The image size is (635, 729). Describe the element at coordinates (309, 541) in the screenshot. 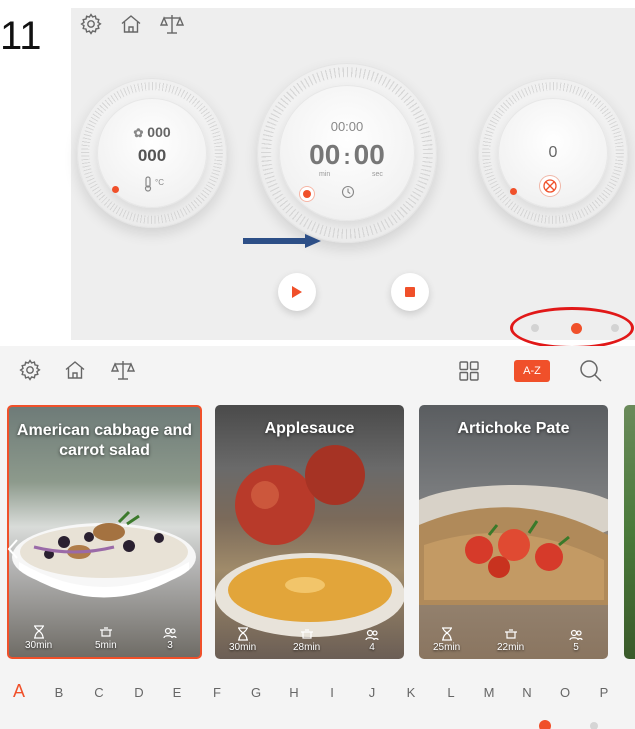

I see `applesauce-image` at that location.